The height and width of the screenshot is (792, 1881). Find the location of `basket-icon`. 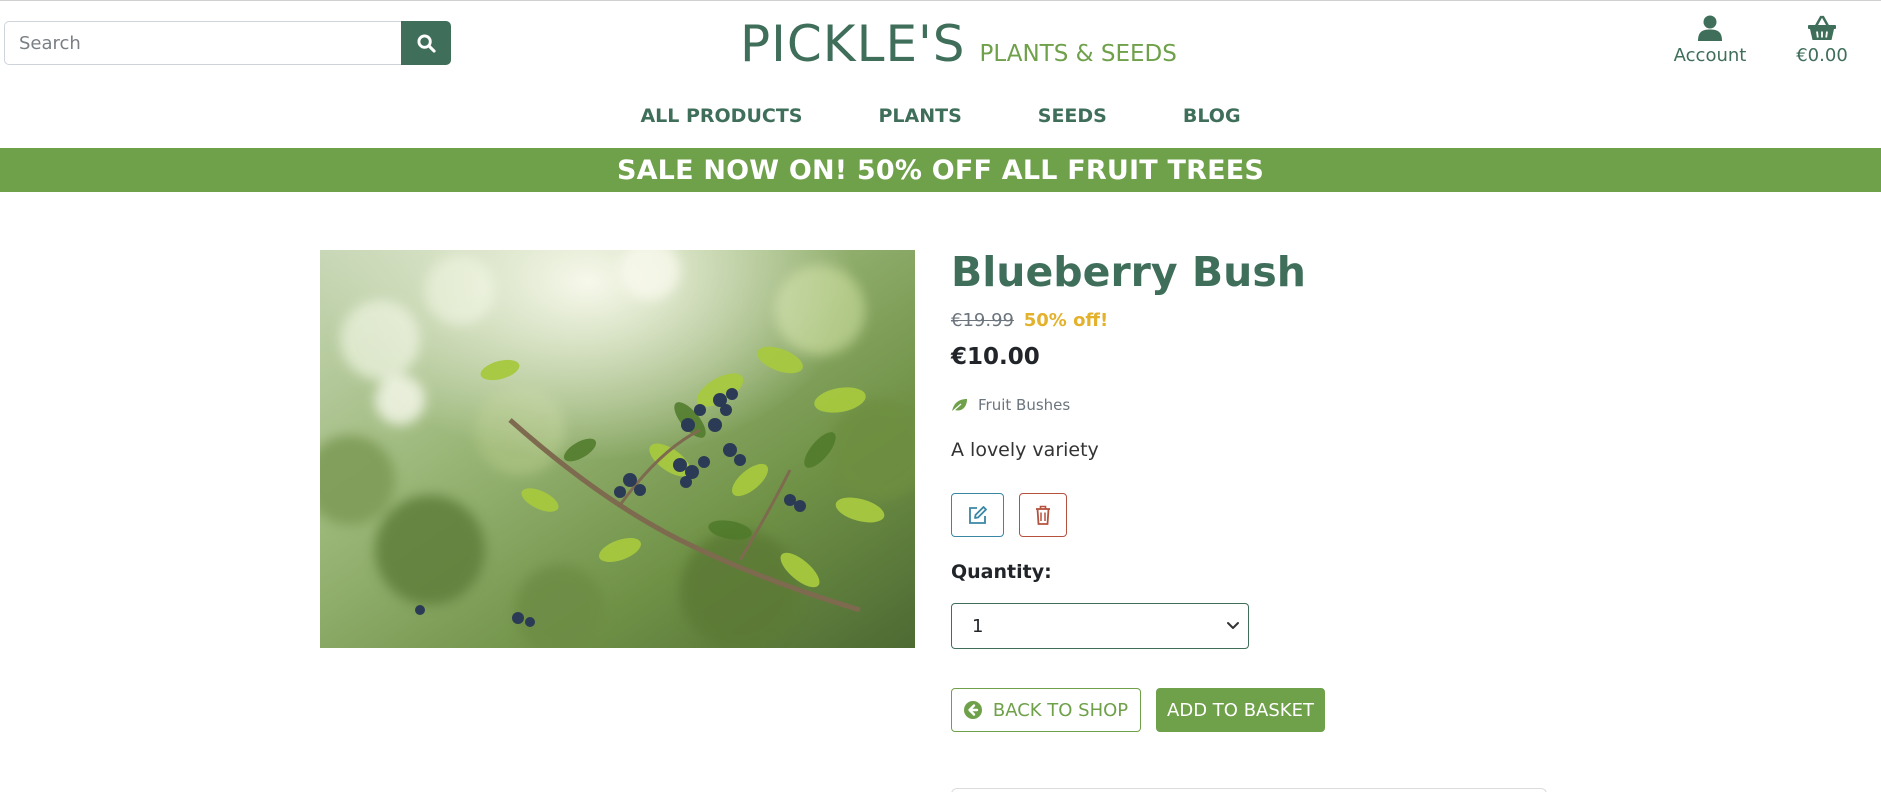

basket-icon is located at coordinates (1822, 27).